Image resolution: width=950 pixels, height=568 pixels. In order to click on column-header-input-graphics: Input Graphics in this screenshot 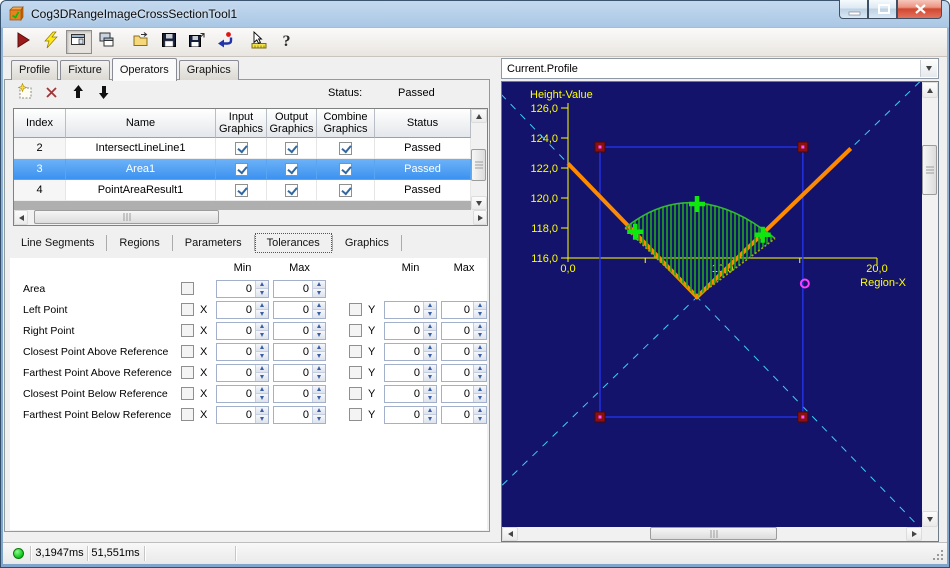, I will do `click(241, 123)`.